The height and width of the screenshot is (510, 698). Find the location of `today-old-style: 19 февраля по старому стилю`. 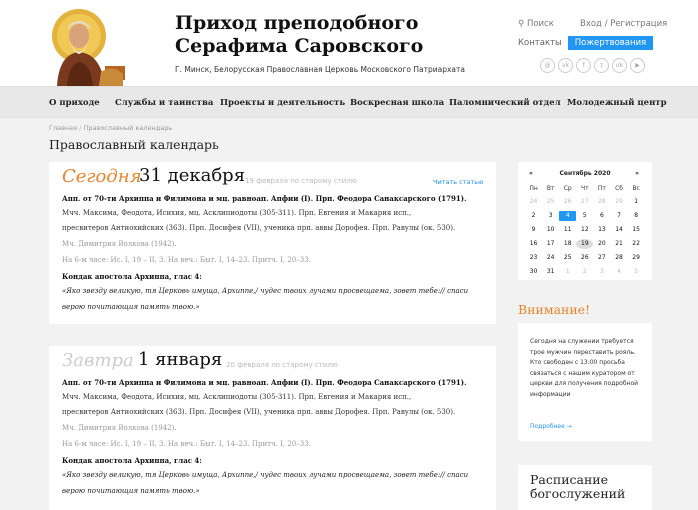

today-old-style: 19 февраля по старому стилю is located at coordinates (301, 181).